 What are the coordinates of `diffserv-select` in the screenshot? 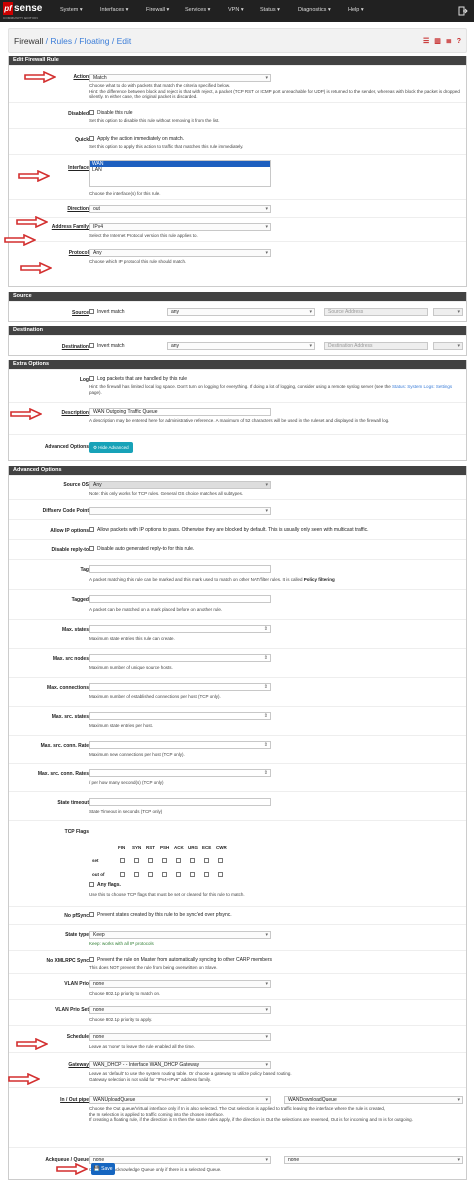 It's located at (180, 511).